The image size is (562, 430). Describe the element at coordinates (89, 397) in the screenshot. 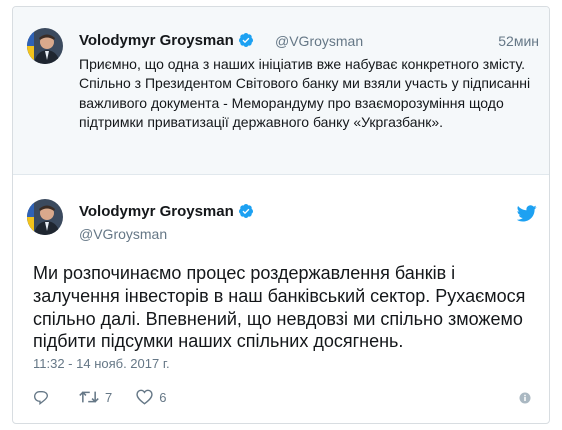

I see `retweet-icon` at that location.